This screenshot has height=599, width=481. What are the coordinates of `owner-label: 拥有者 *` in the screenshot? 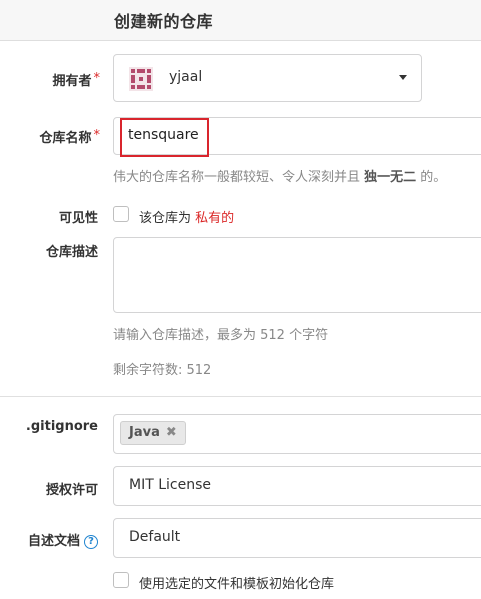 It's located at (76, 79).